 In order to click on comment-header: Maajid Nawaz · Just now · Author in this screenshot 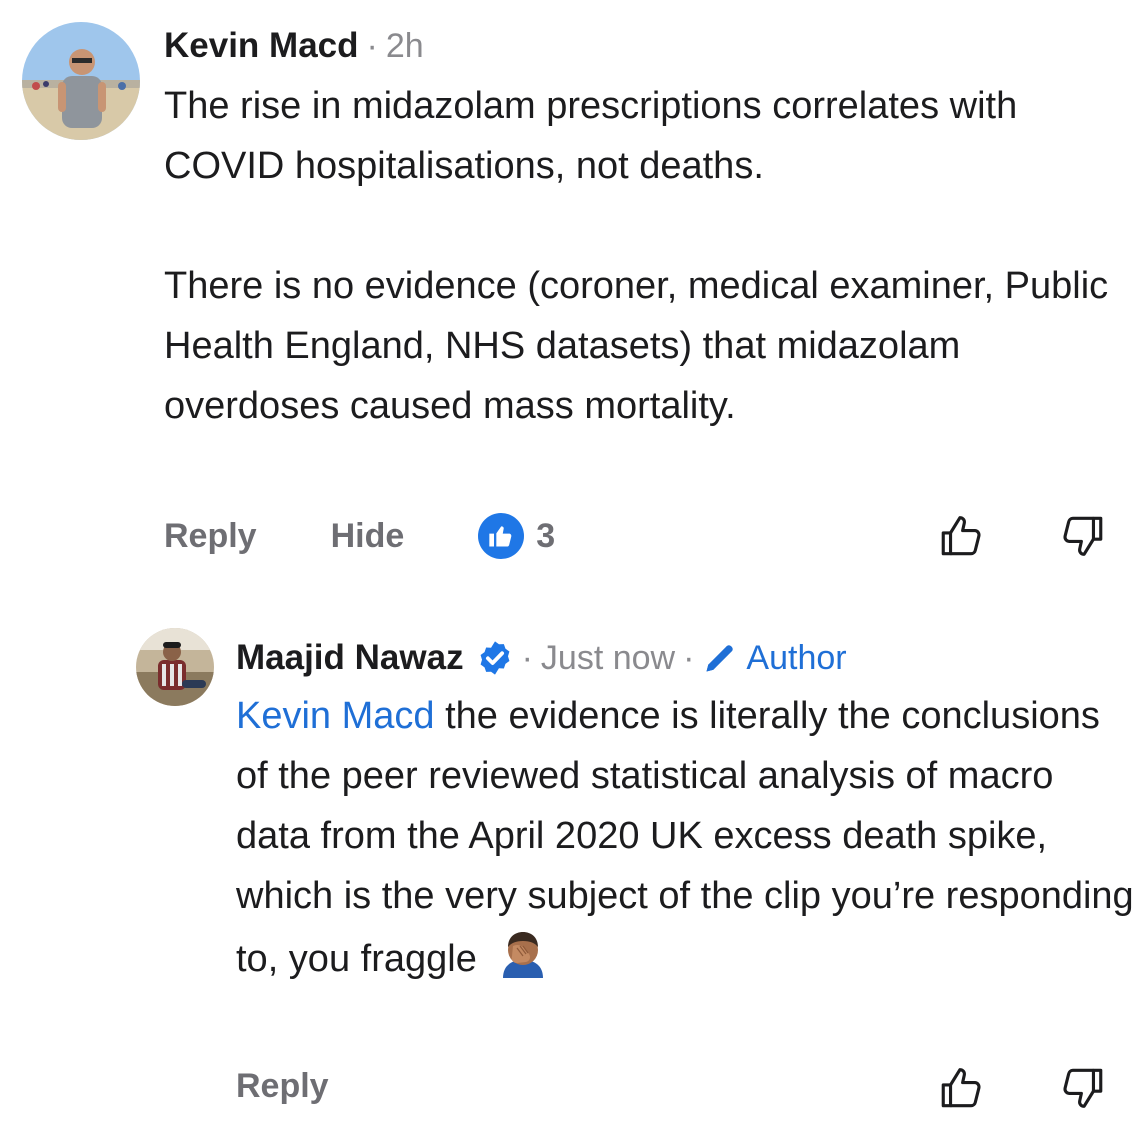, I will do `click(541, 658)`.